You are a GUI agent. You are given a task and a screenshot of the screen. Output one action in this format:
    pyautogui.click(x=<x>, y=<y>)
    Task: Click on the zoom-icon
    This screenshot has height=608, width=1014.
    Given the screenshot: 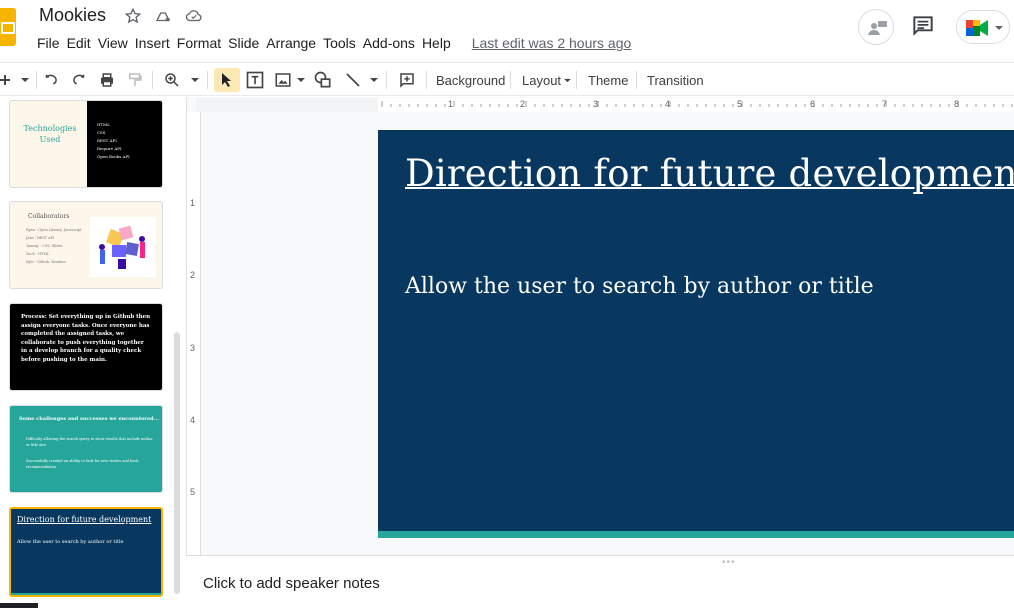 What is the action you would take?
    pyautogui.click(x=172, y=80)
    